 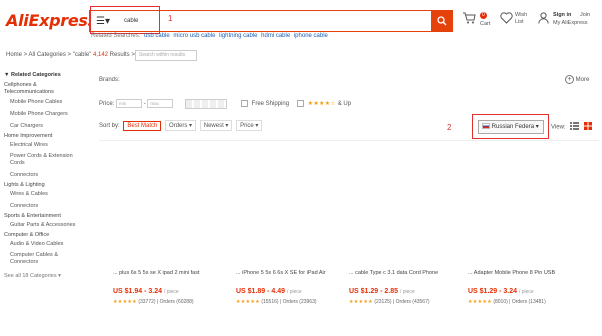 What do you see at coordinates (511, 127) in the screenshot?
I see `ship-to-country-select: Russian Federa ▾` at bounding box center [511, 127].